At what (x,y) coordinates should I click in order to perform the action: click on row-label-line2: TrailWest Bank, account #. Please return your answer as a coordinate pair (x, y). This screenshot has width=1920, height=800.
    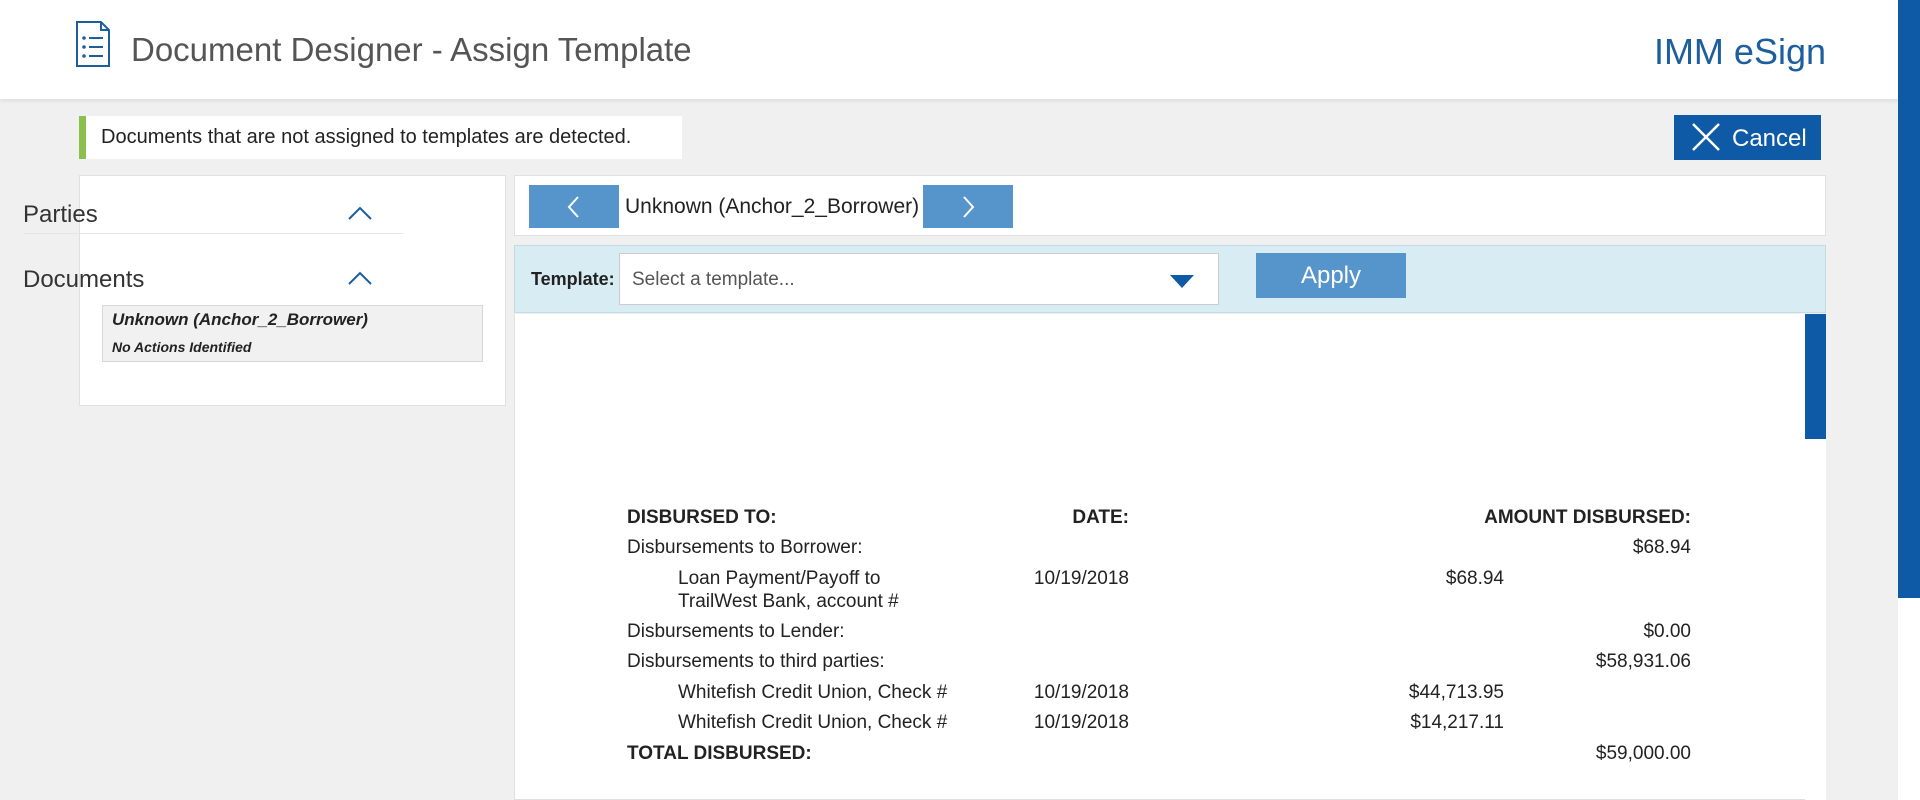
    Looking at the image, I should click on (788, 601).